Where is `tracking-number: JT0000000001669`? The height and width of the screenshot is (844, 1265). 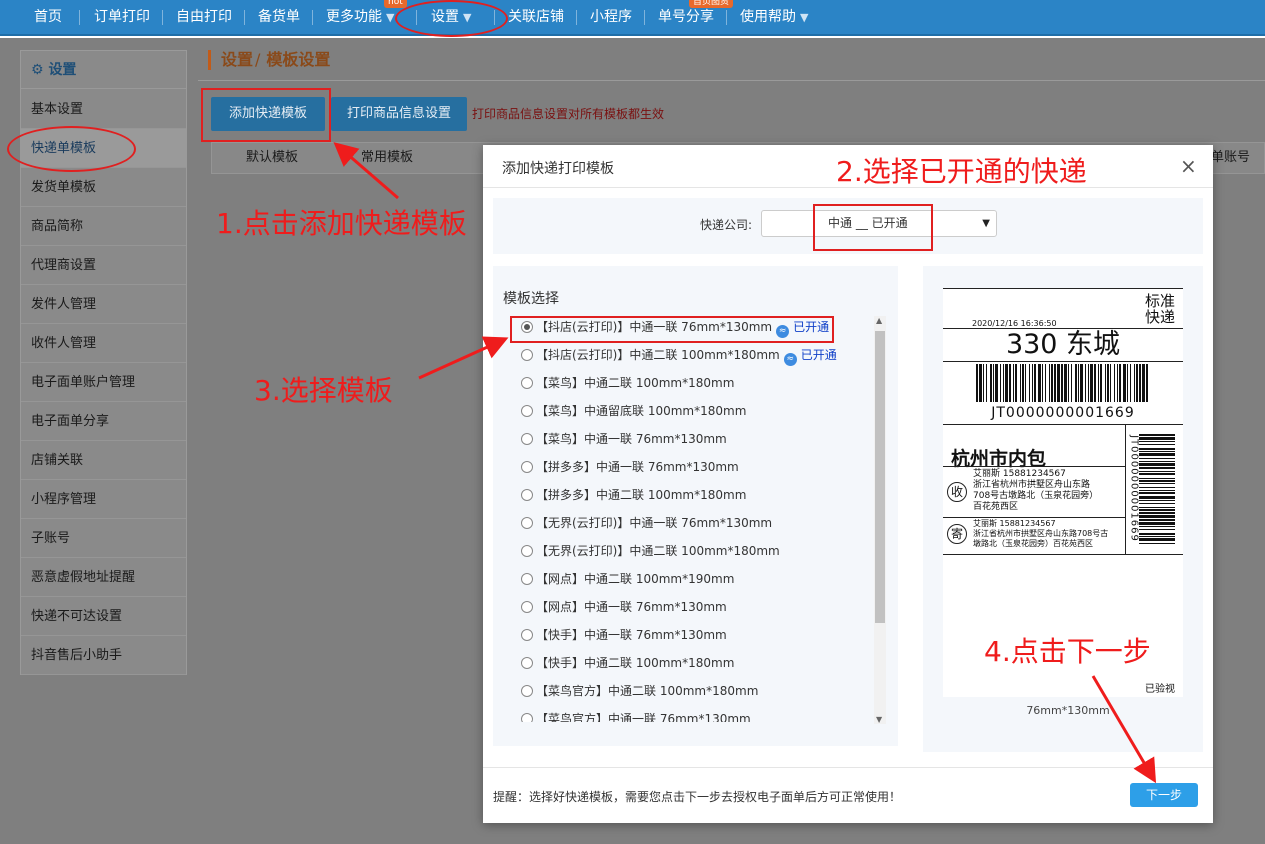
tracking-number: JT0000000001669 is located at coordinates (1063, 413).